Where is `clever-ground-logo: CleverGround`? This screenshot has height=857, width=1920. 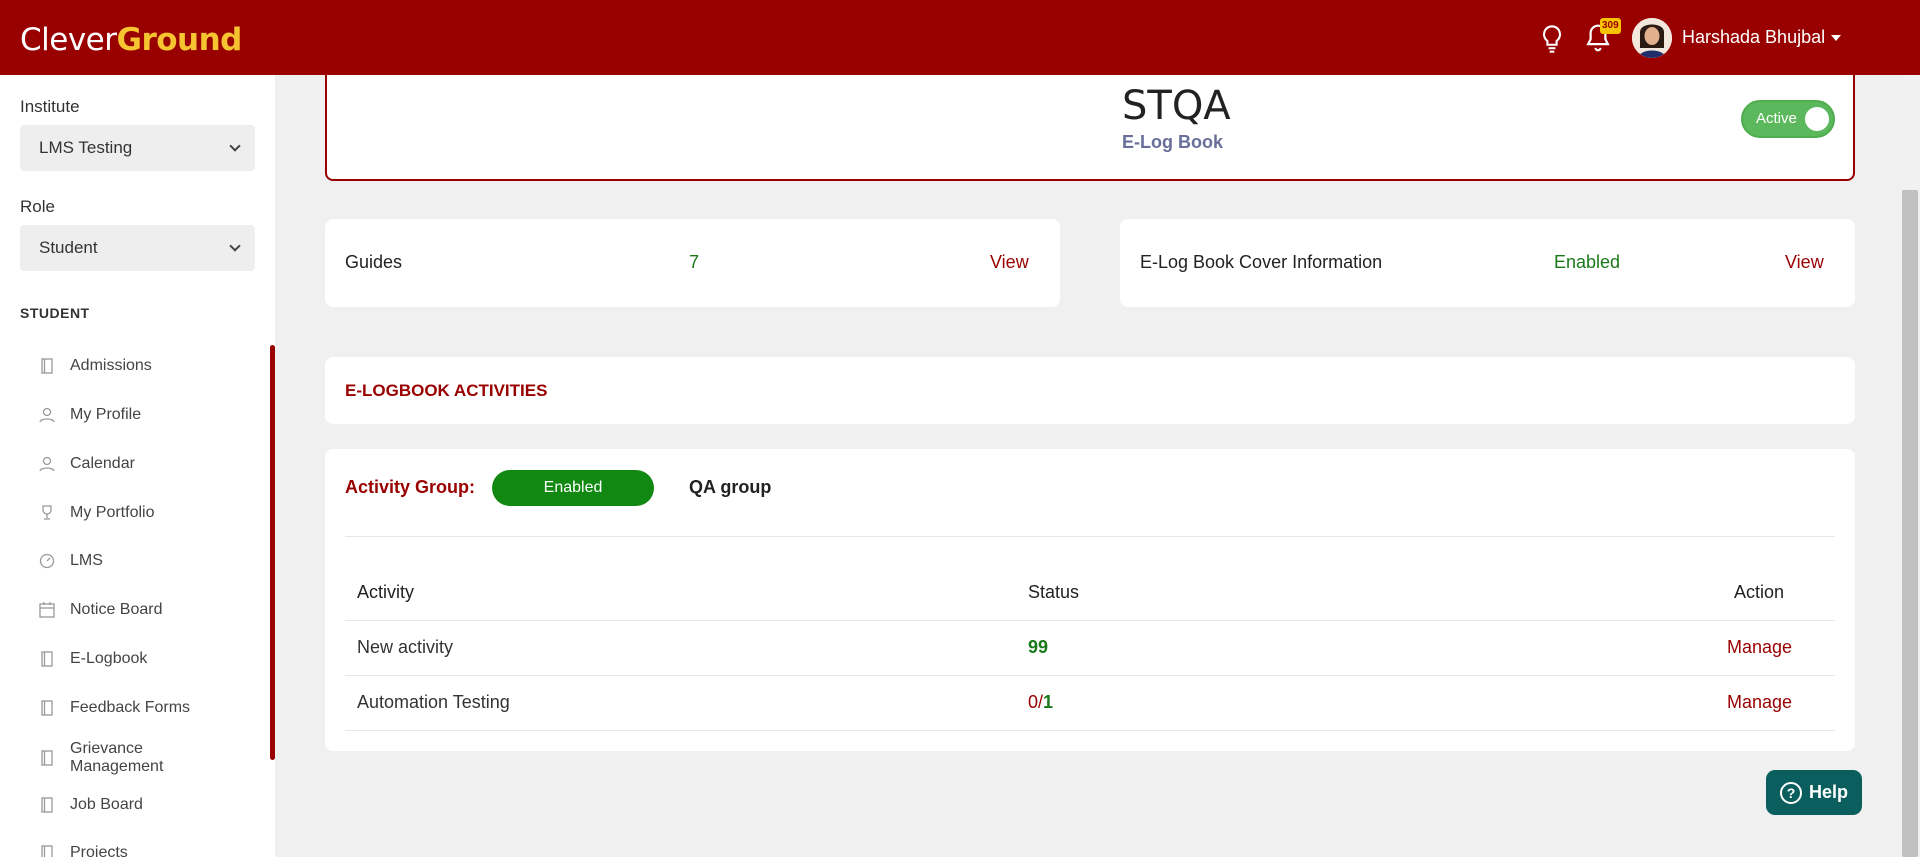 clever-ground-logo: CleverGround is located at coordinates (131, 40).